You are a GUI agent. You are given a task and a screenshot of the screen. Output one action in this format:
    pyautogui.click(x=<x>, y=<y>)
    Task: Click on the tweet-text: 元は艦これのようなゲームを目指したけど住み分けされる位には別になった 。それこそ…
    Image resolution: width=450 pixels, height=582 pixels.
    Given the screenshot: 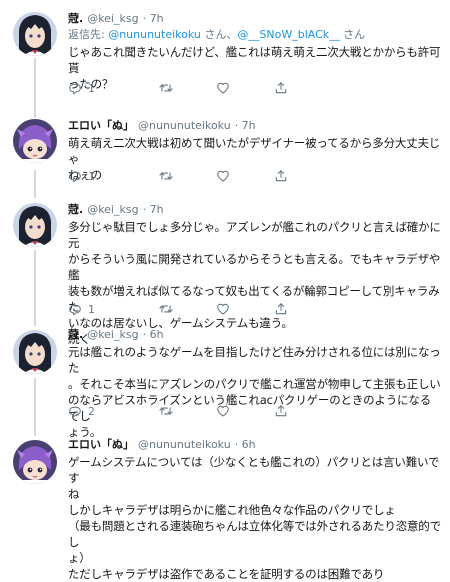 What is the action you would take?
    pyautogui.click(x=255, y=392)
    